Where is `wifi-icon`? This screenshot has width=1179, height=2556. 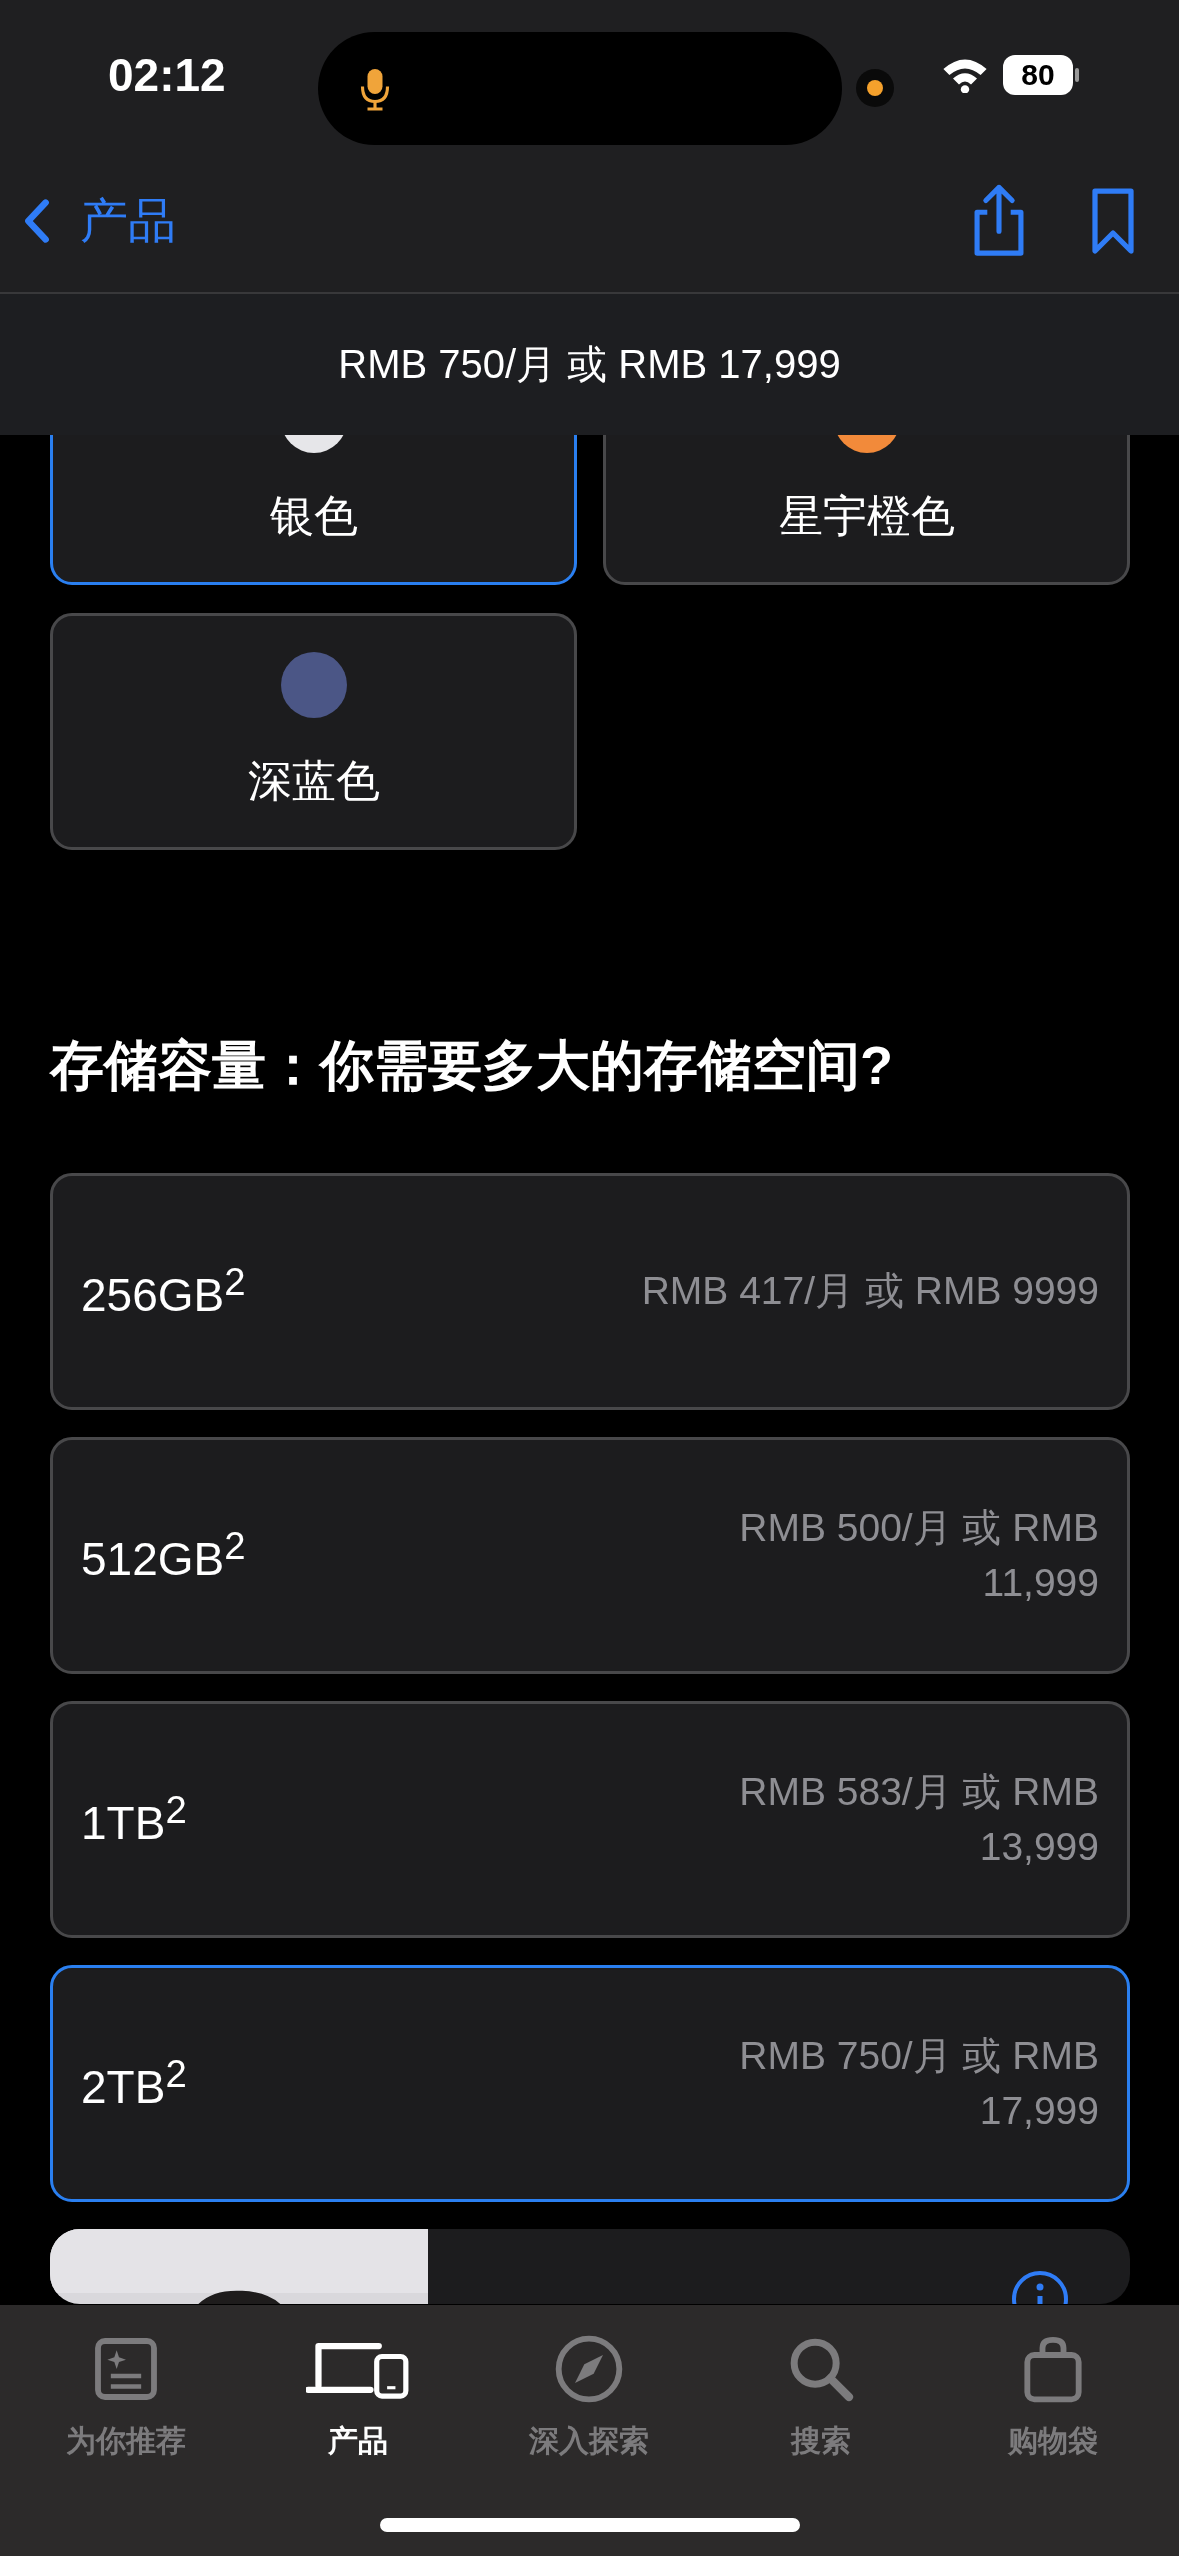
wifi-icon is located at coordinates (965, 75).